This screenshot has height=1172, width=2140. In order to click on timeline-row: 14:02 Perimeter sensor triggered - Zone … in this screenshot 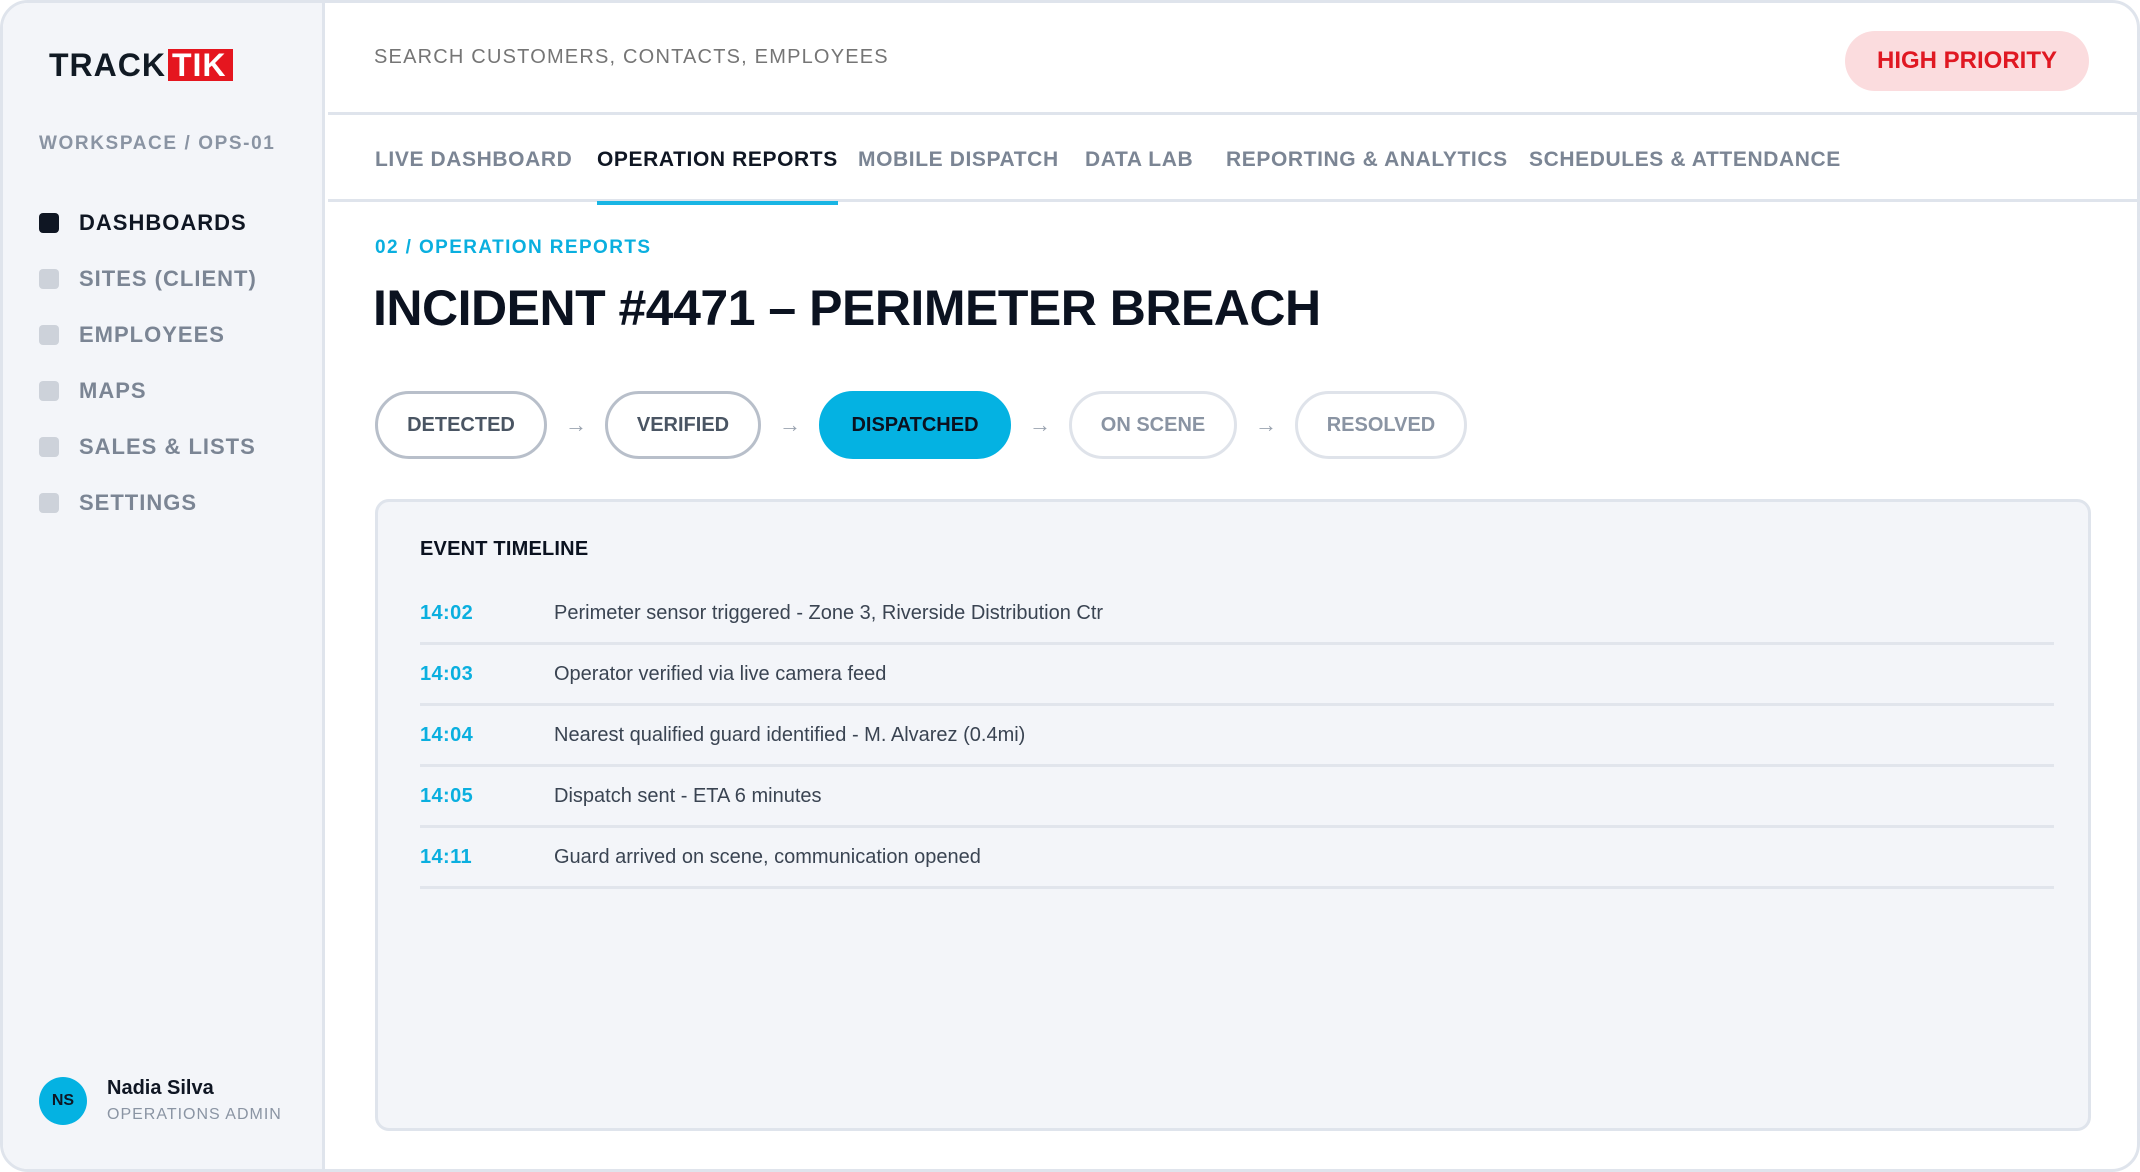, I will do `click(1237, 614)`.